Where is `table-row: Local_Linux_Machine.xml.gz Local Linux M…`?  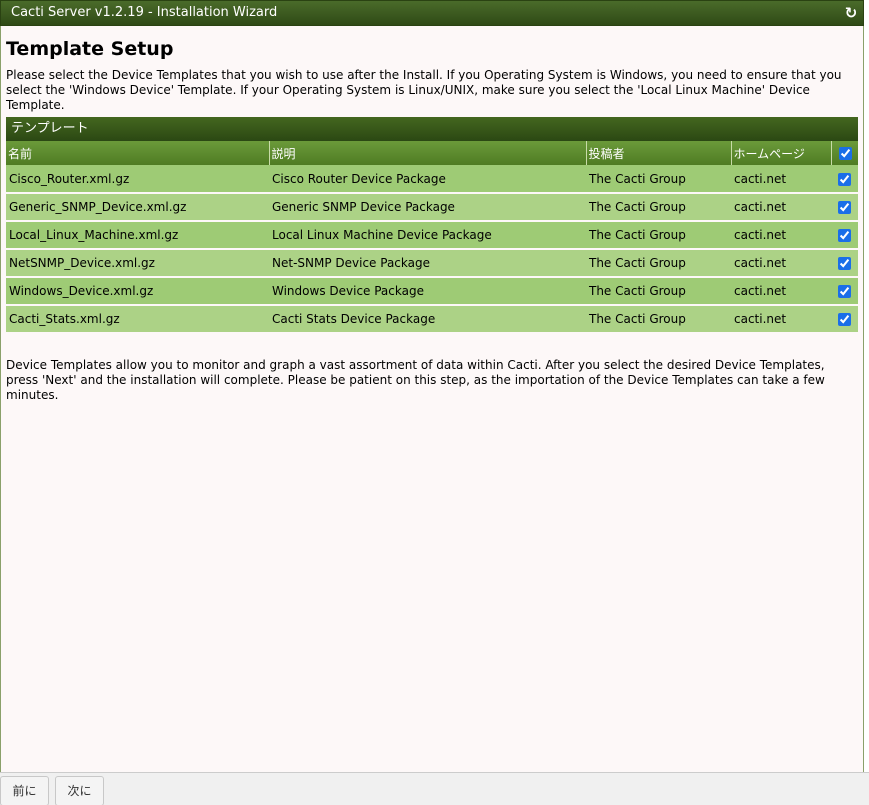 table-row: Local_Linux_Machine.xml.gz Local Linux M… is located at coordinates (432, 235).